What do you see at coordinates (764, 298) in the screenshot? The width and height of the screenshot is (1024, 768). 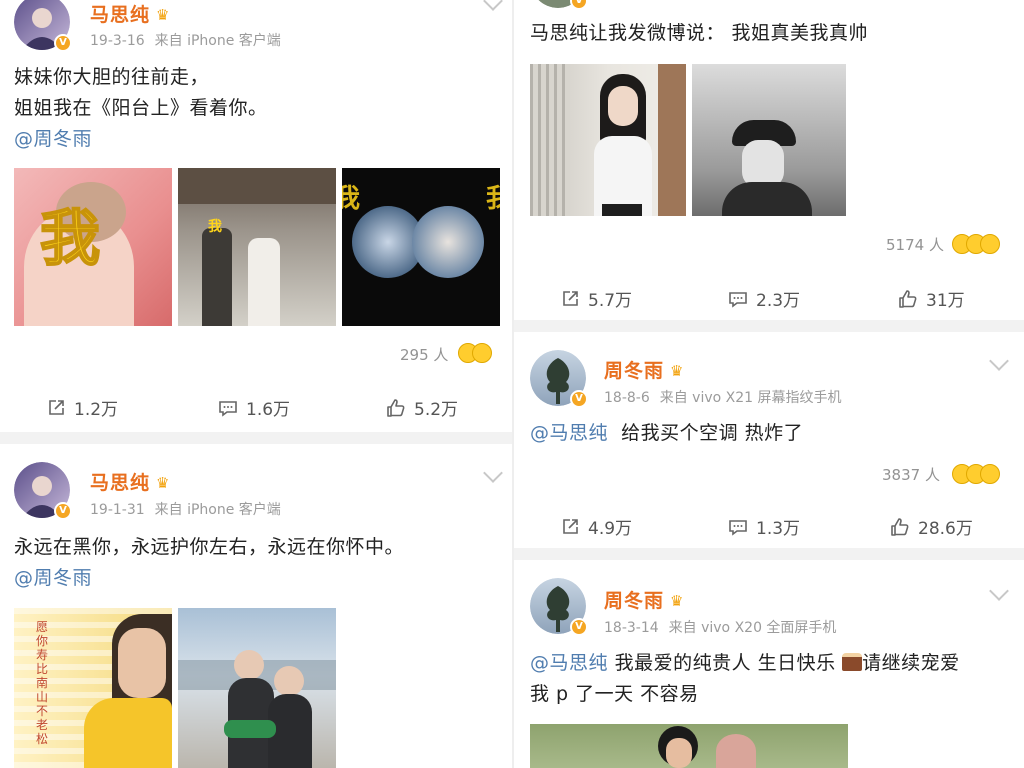 I see `comment-button: 2.3万` at bounding box center [764, 298].